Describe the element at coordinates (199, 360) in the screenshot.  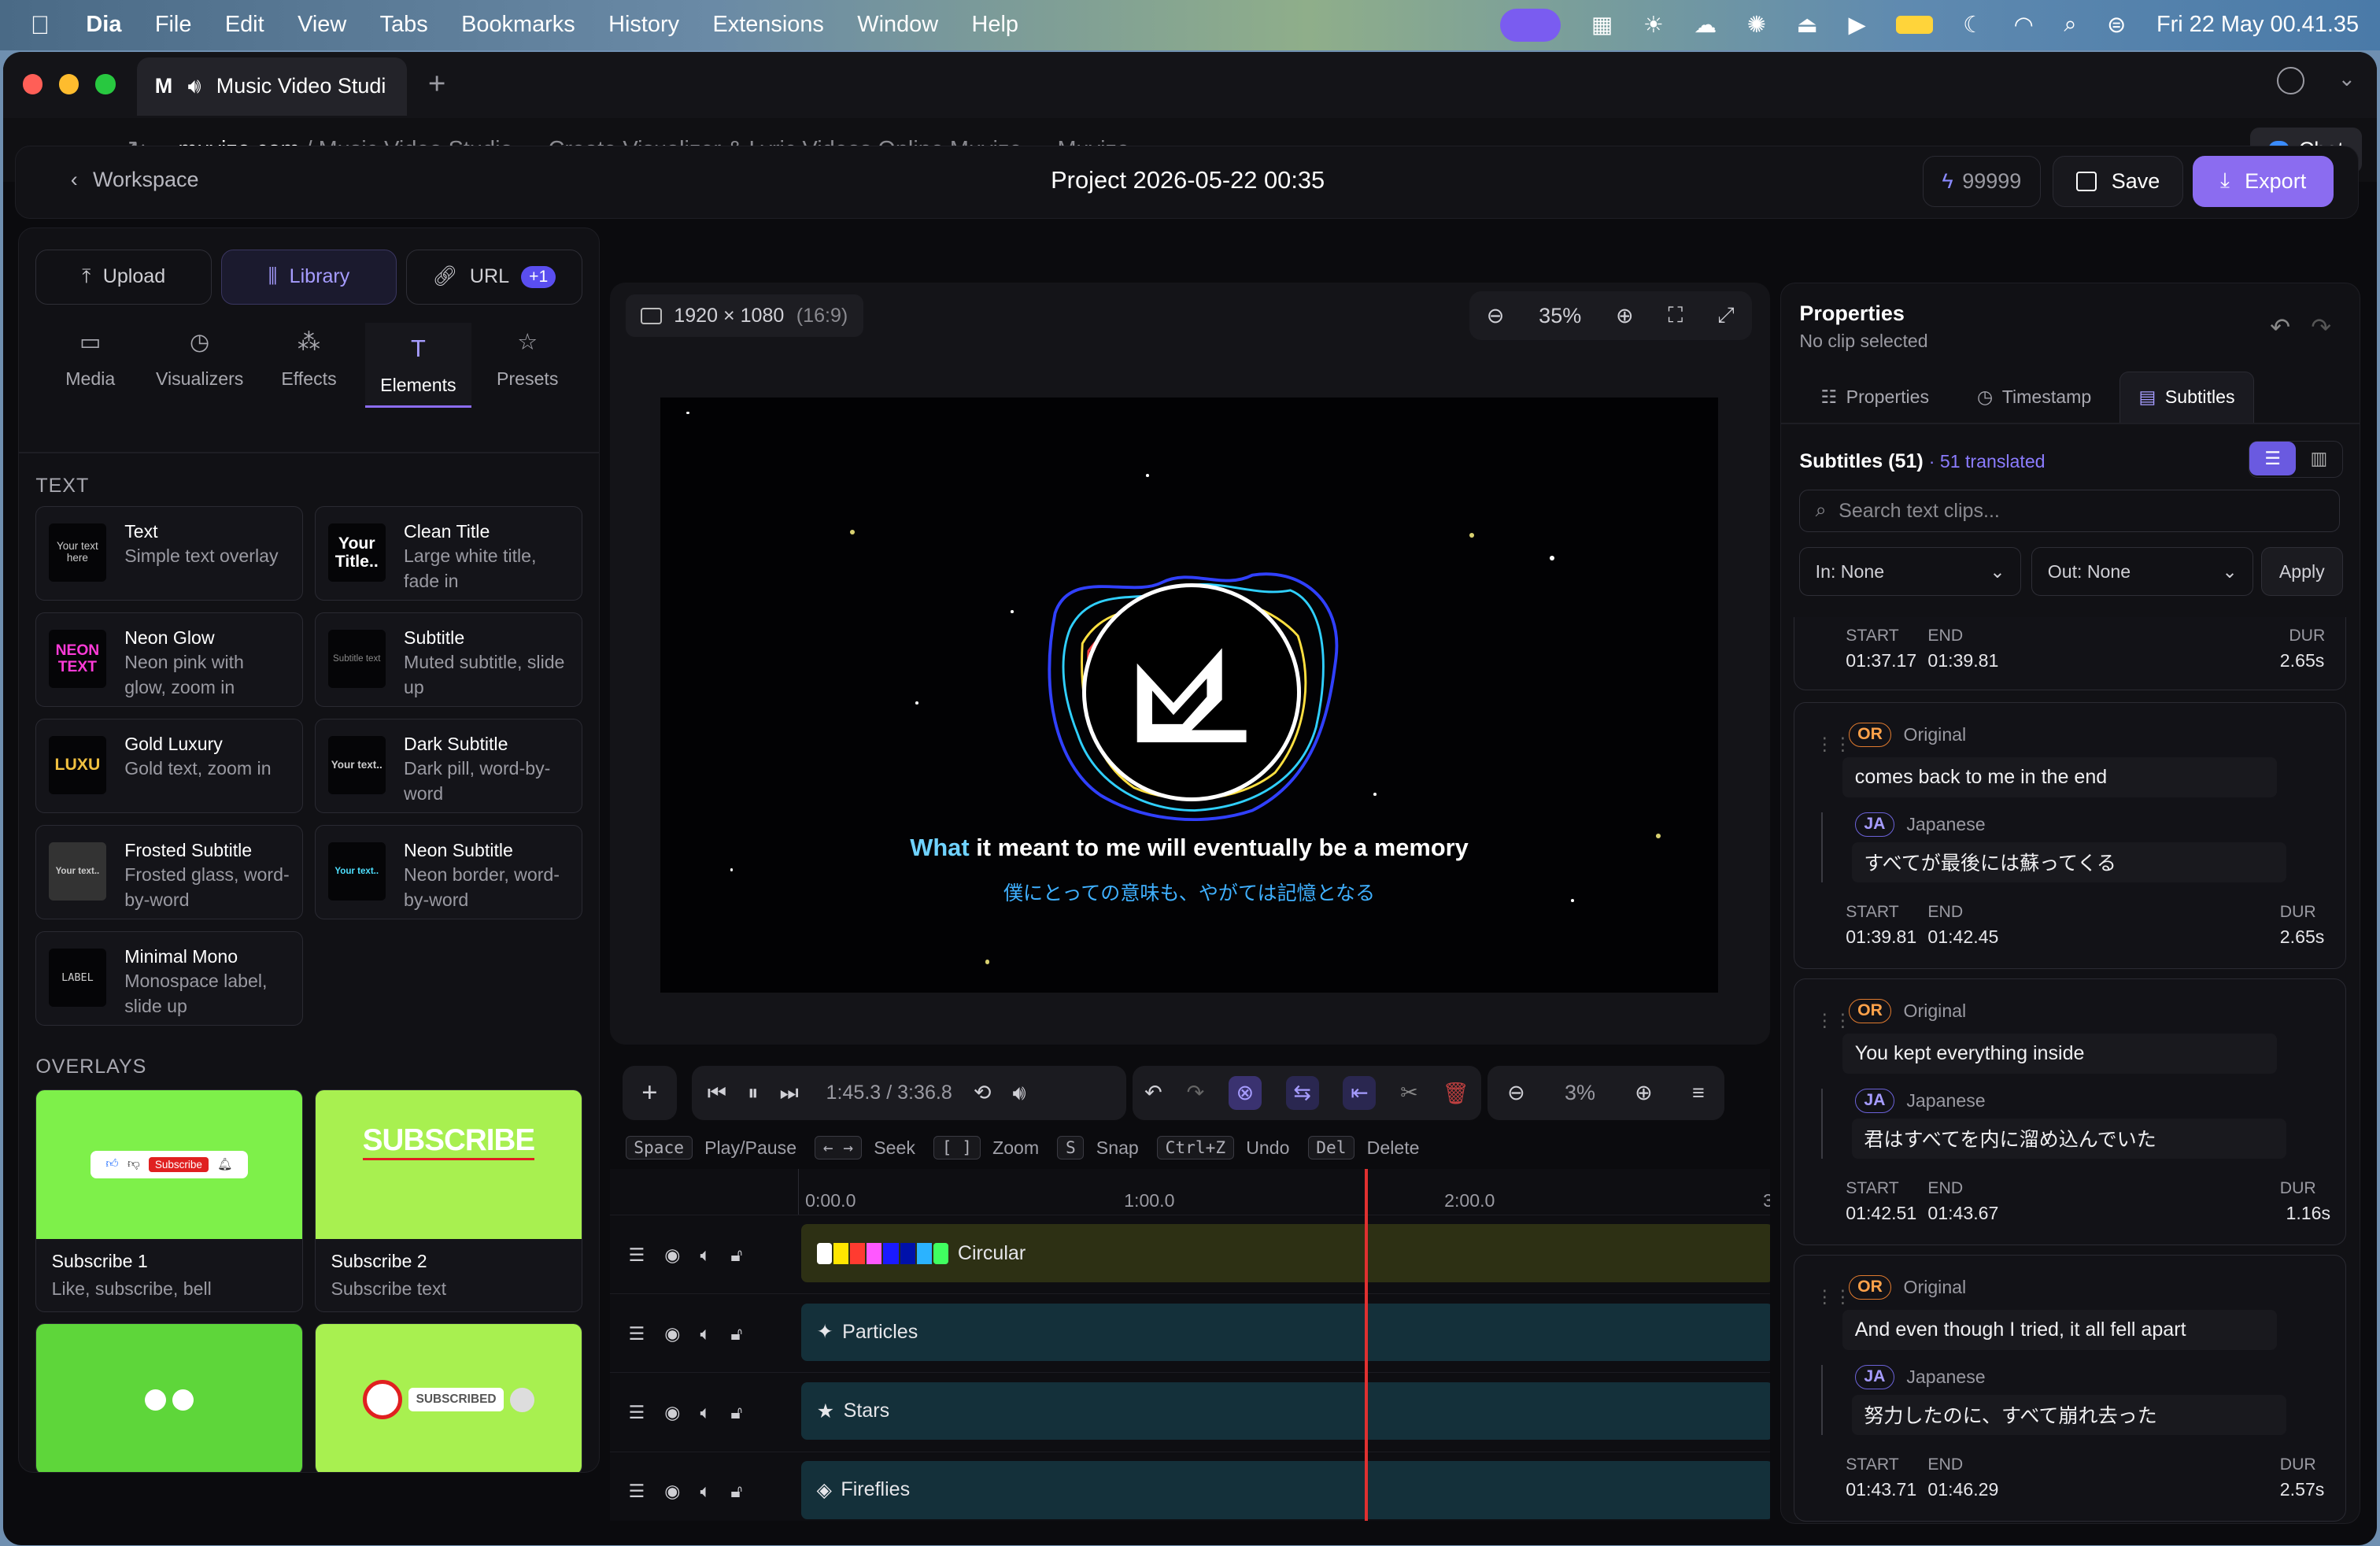
I see `tab-visualizers: ◷ Visualizers` at that location.